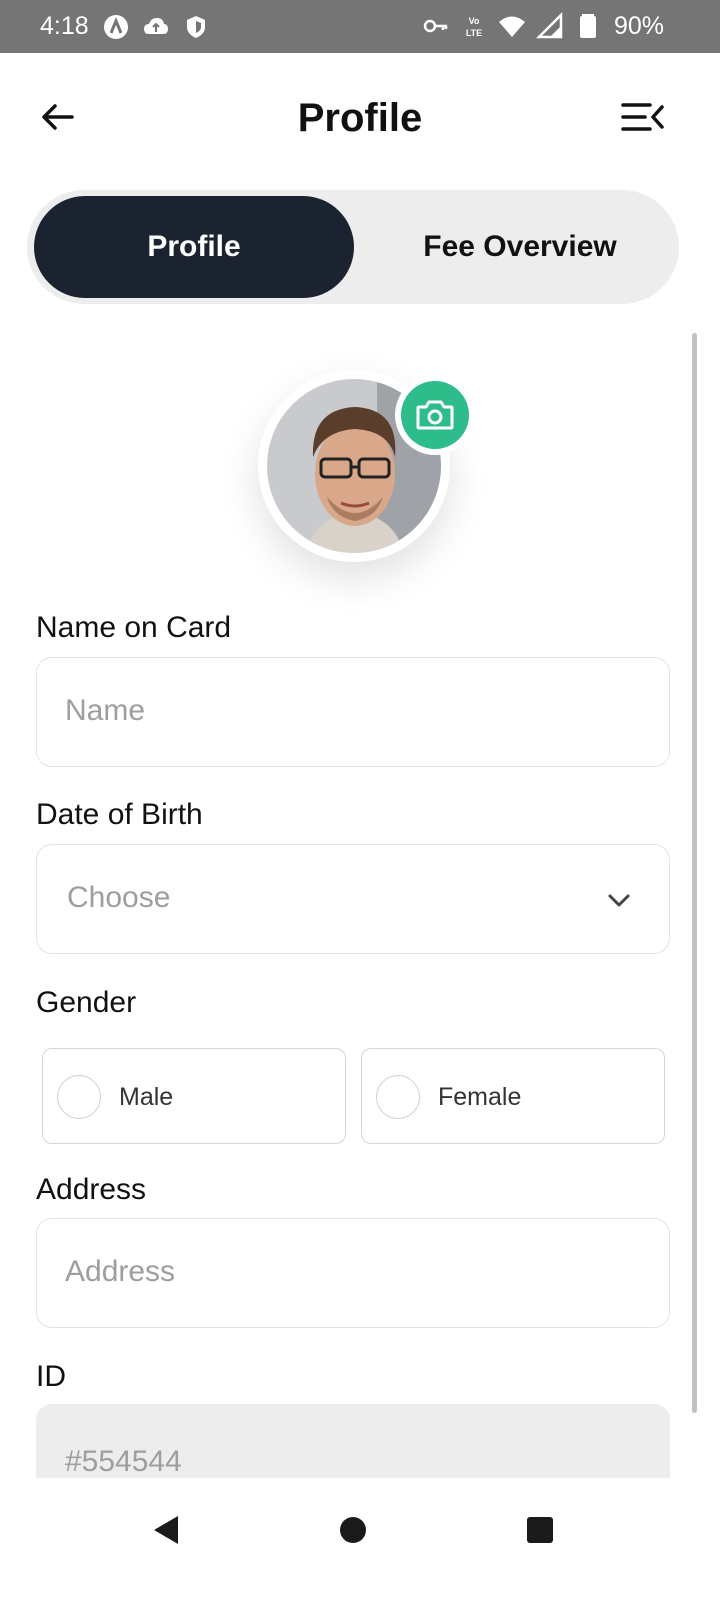  What do you see at coordinates (619, 900) in the screenshot?
I see `chevron-down-icon` at bounding box center [619, 900].